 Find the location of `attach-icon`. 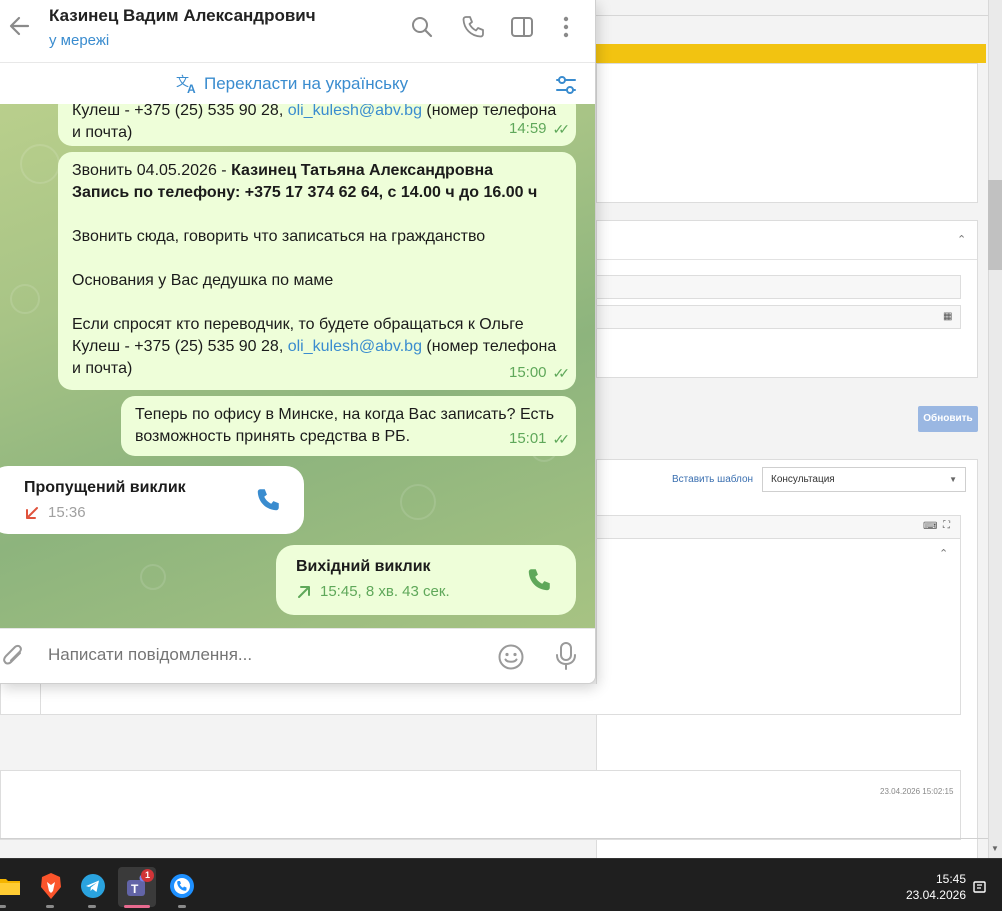

attach-icon is located at coordinates (14, 657).